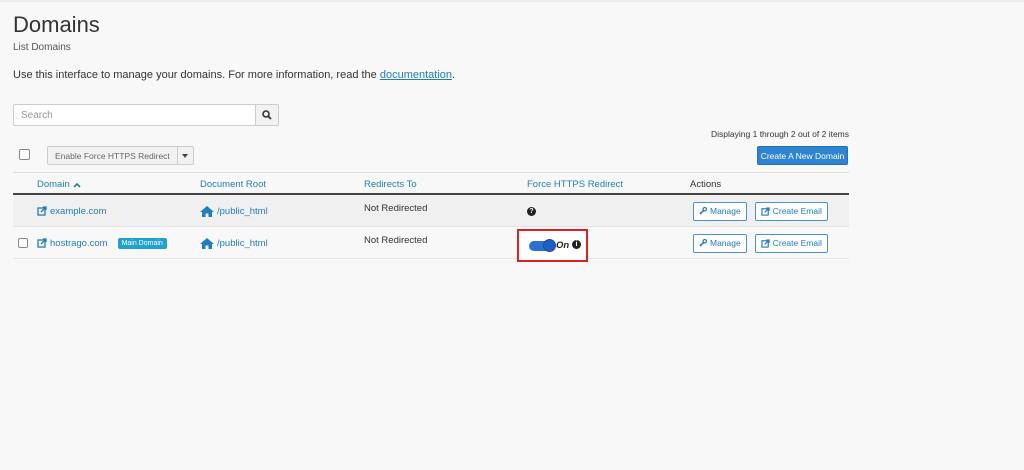 This screenshot has width=1024, height=470. Describe the element at coordinates (512, 1) in the screenshot. I see `top-border` at that location.